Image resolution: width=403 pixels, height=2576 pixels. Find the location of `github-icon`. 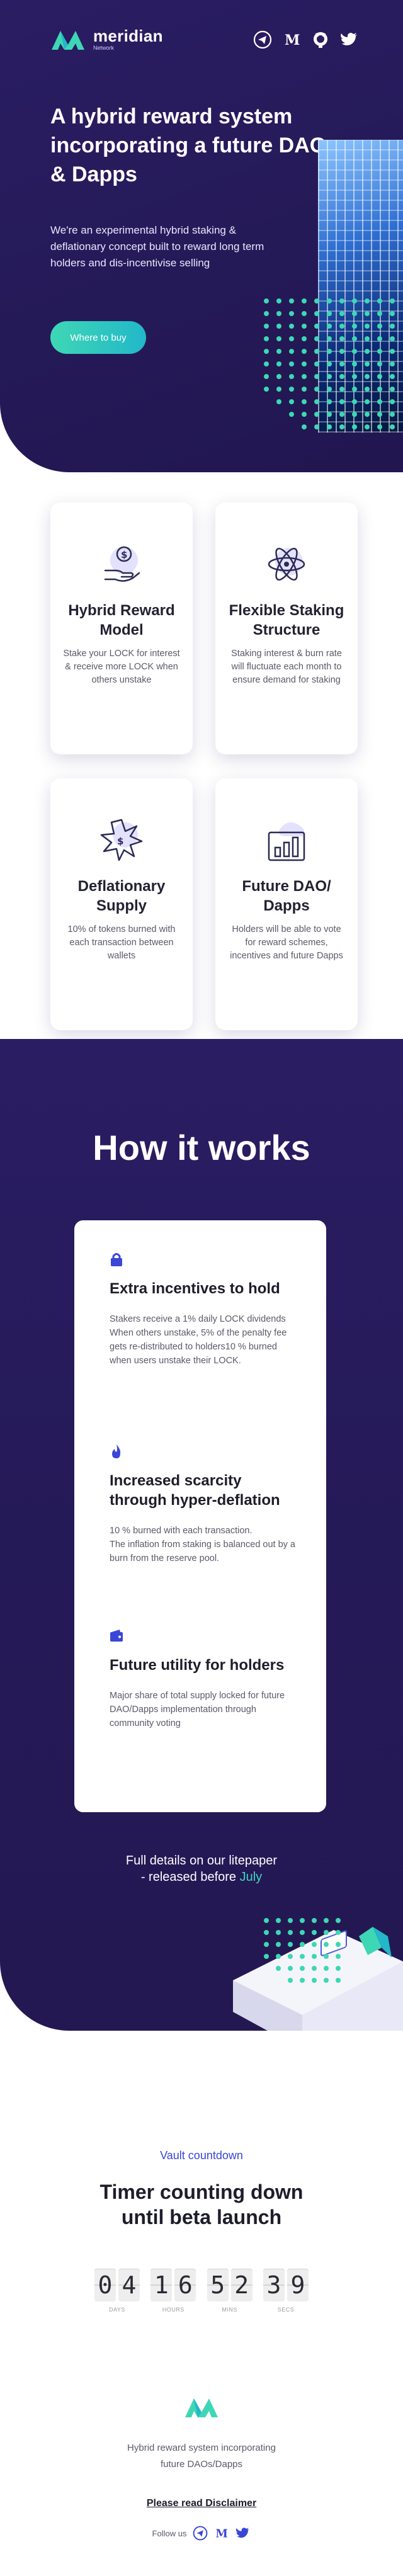

github-icon is located at coordinates (320, 39).